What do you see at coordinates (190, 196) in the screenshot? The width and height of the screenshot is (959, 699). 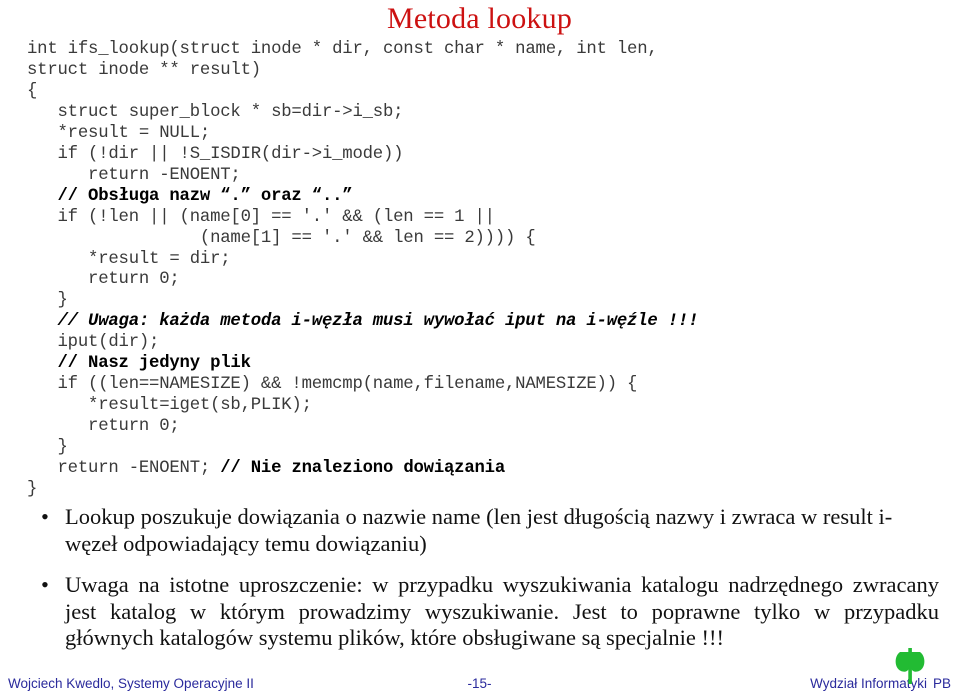 I see `code-comment: // Obsługa nazw “.” oraz “..”` at bounding box center [190, 196].